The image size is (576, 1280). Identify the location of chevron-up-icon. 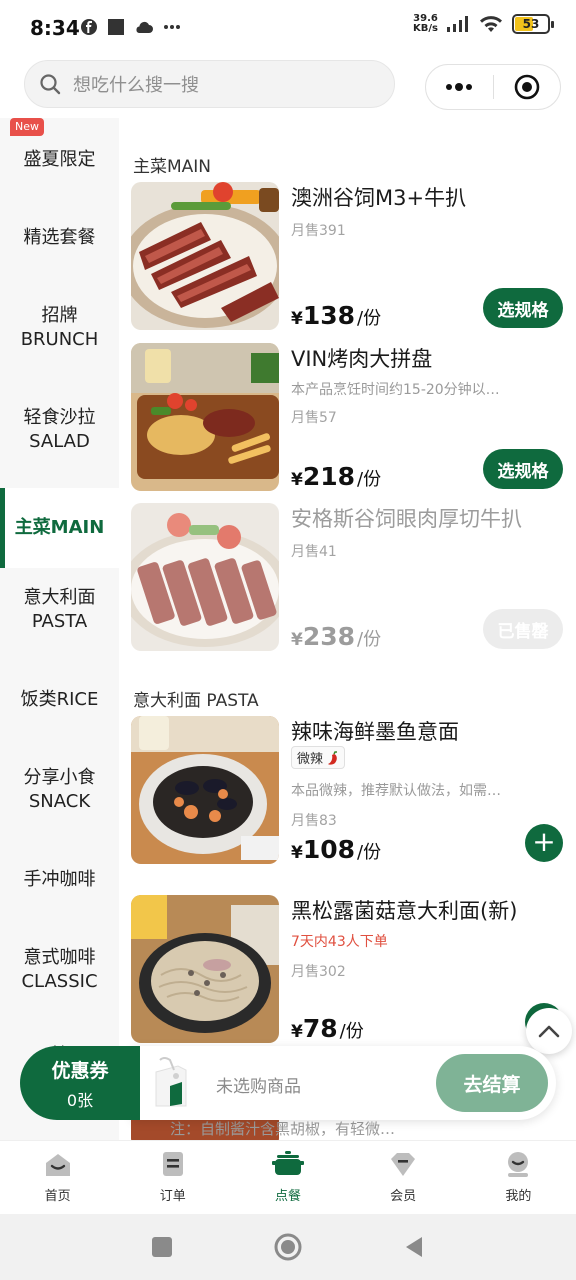
(549, 1031).